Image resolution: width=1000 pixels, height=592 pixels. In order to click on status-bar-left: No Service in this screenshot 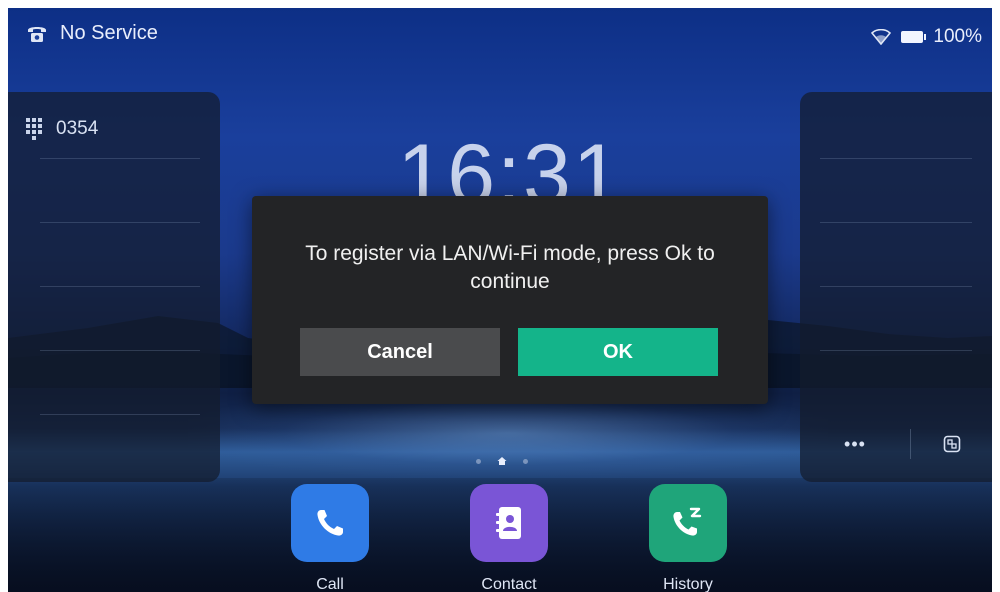, I will do `click(92, 33)`.